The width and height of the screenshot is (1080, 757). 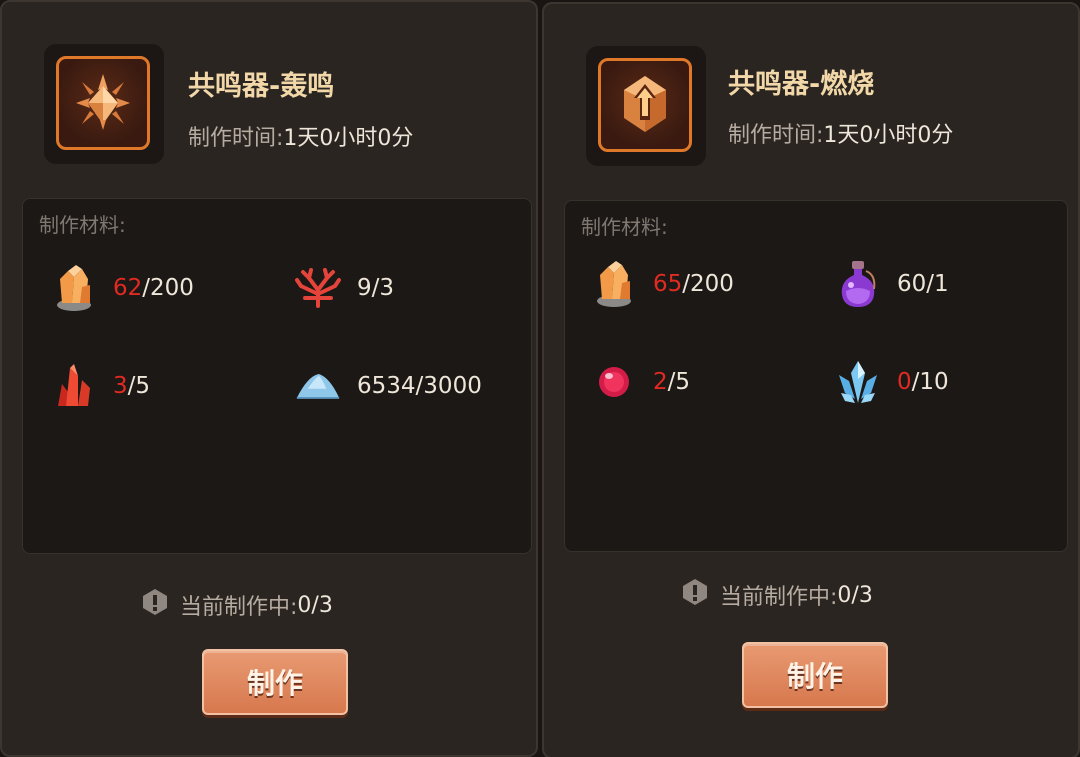 I want to click on material-count: 60/1, so click(x=923, y=284).